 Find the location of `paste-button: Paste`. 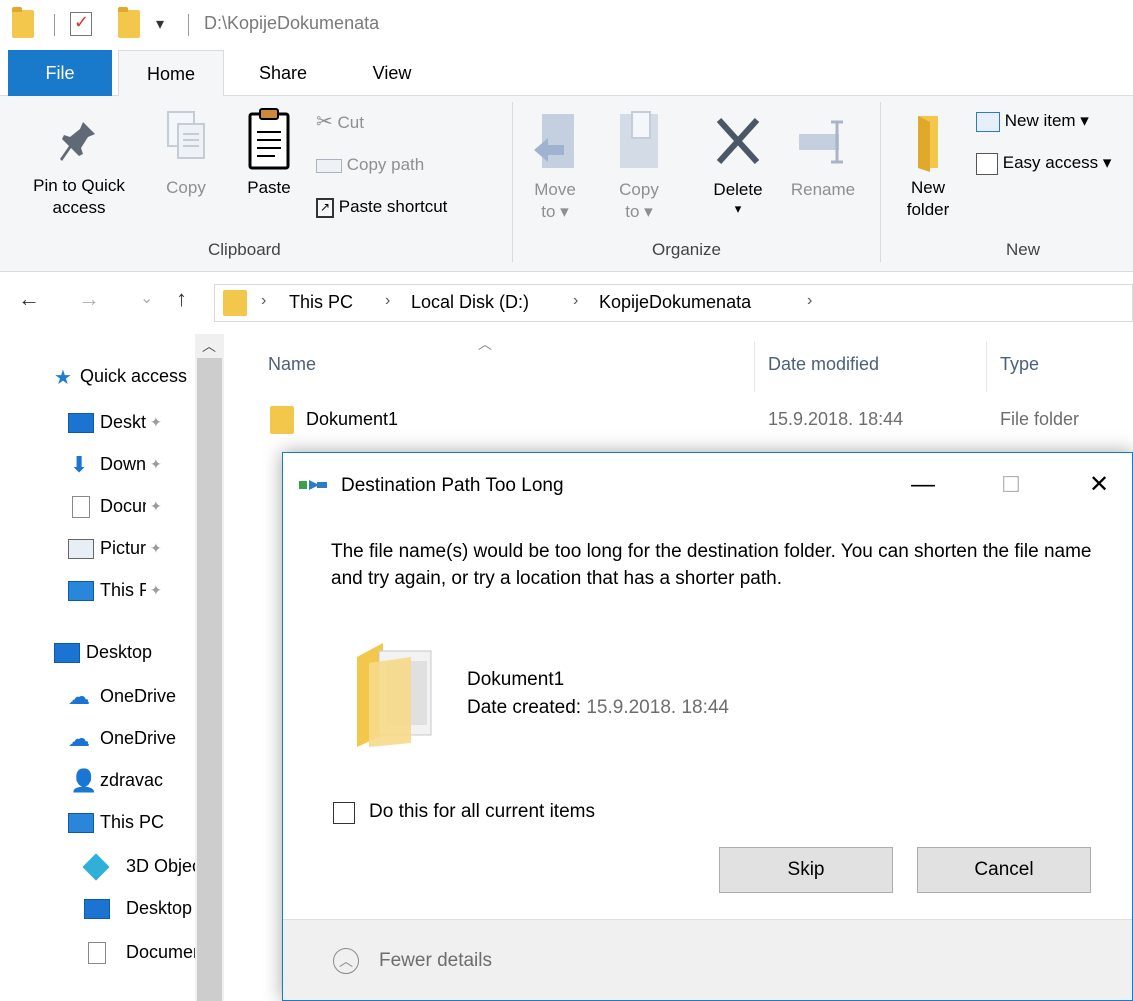

paste-button: Paste is located at coordinates (269, 152).